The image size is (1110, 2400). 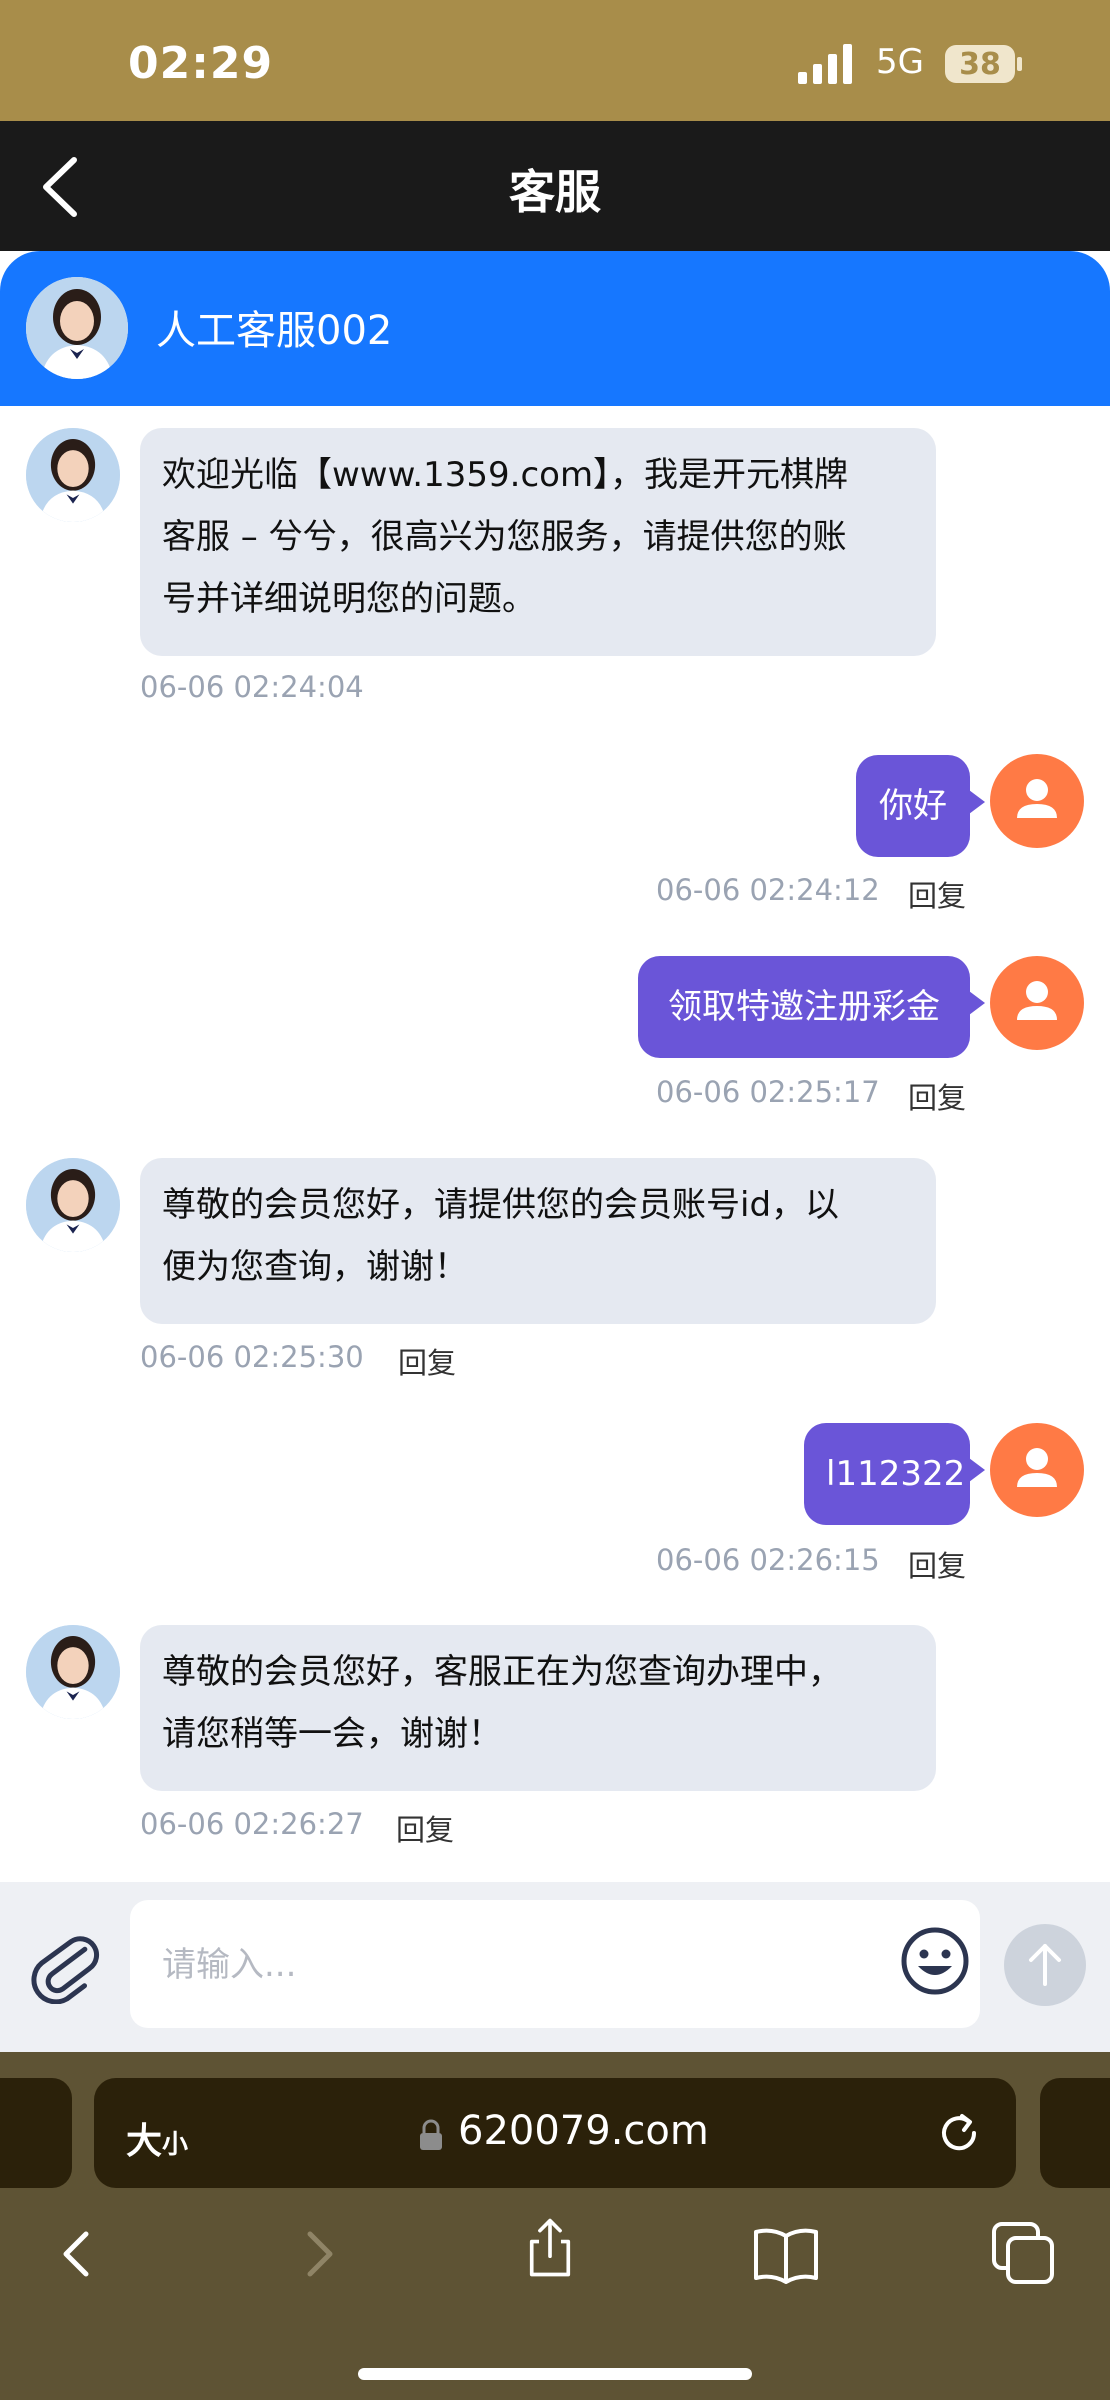 What do you see at coordinates (201, 63) in the screenshot?
I see `status-time: 02:29` at bounding box center [201, 63].